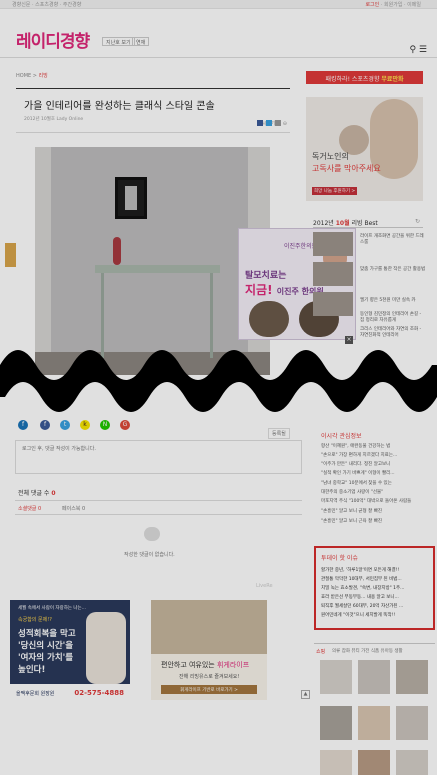 Image resolution: width=437 pixels, height=775 pixels. Describe the element at coordinates (371, 501) in the screenshot. I see `popular-item: 마포지역 주식 "100억" 대박으로 돌아온 사람들` at that location.